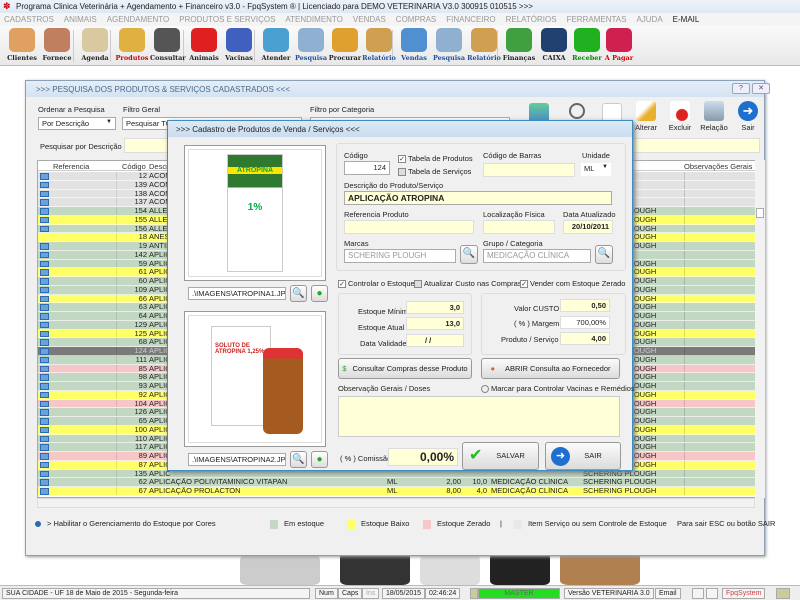 The width and height of the screenshot is (800, 600). What do you see at coordinates (239, 46) in the screenshot?
I see `toolbar-button: Vacinas` at bounding box center [239, 46].